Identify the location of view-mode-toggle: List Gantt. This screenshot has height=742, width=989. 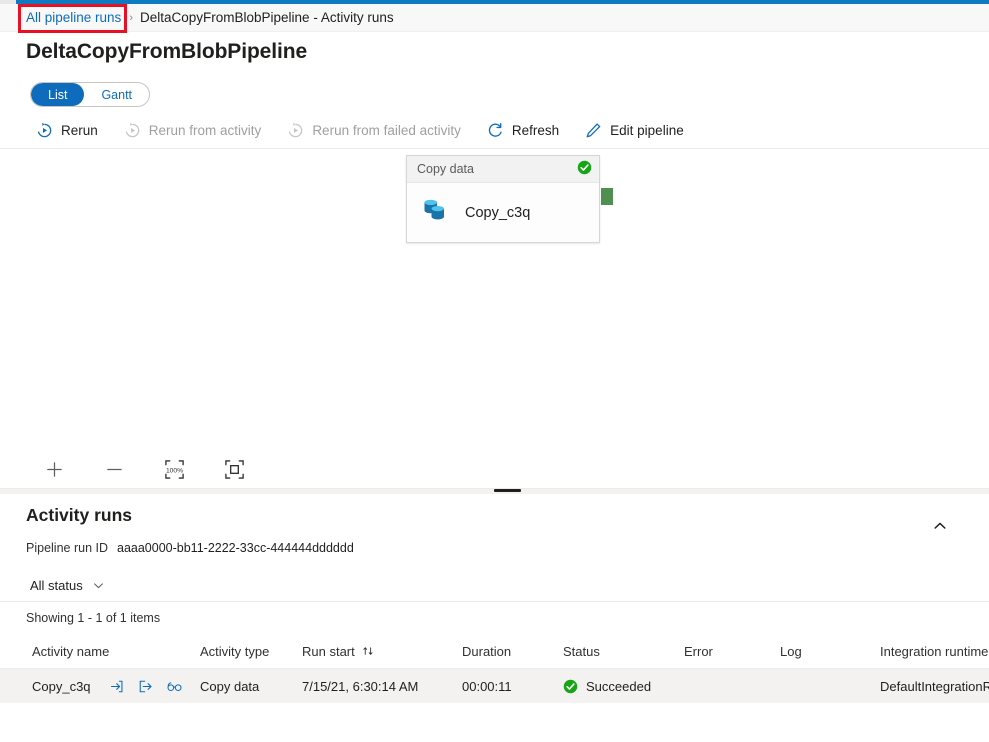
(90, 94).